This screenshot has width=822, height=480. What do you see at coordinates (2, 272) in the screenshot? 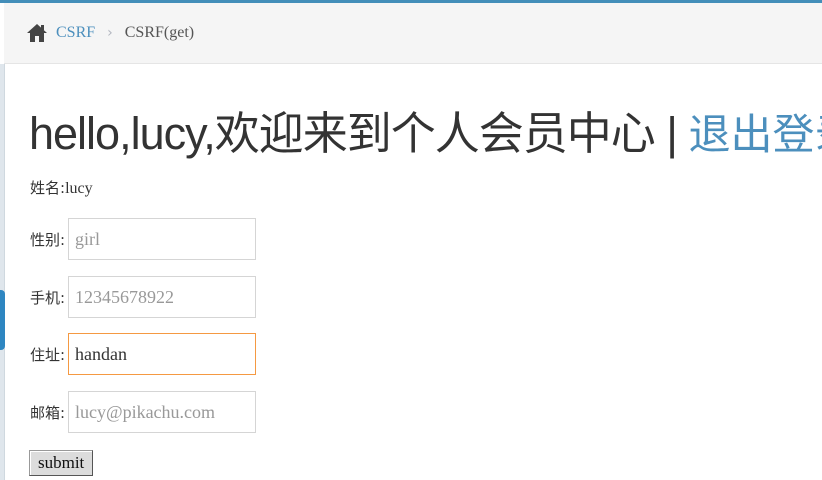
I see `sidebar-edge` at bounding box center [2, 272].